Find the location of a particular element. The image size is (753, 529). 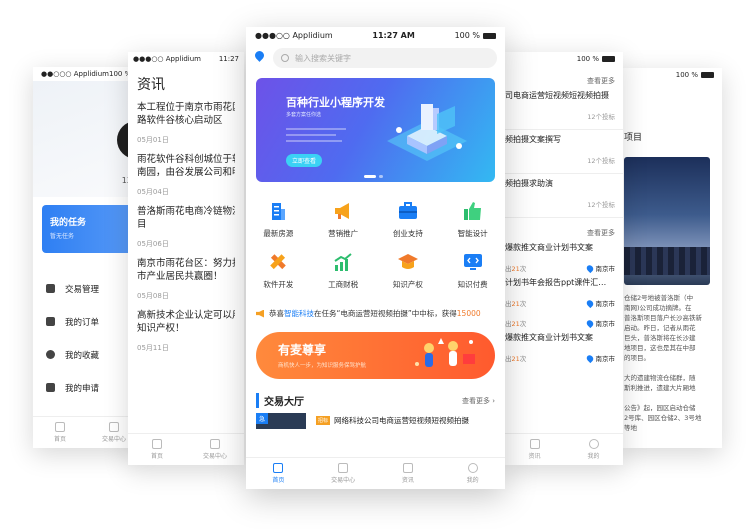

category-new-listings: 最新房源 is located at coordinates (278, 219).